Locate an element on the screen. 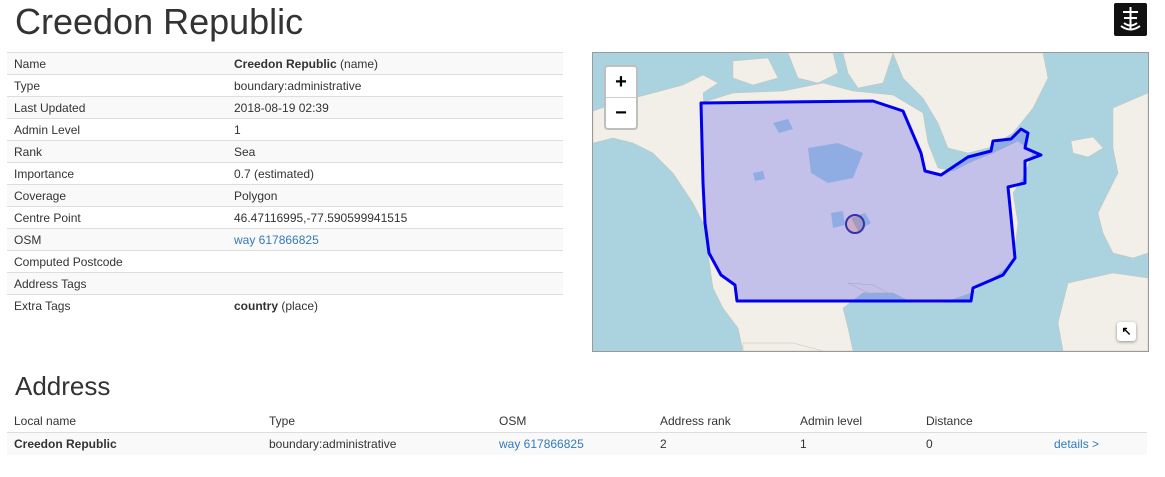  osm-cell: way 617866825 is located at coordinates (572, 443).